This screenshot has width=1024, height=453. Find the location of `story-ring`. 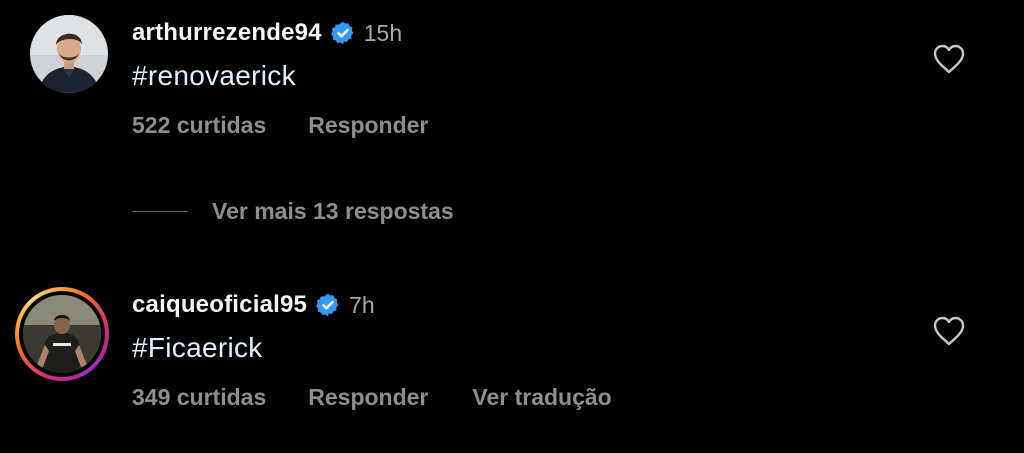

story-ring is located at coordinates (62, 334).